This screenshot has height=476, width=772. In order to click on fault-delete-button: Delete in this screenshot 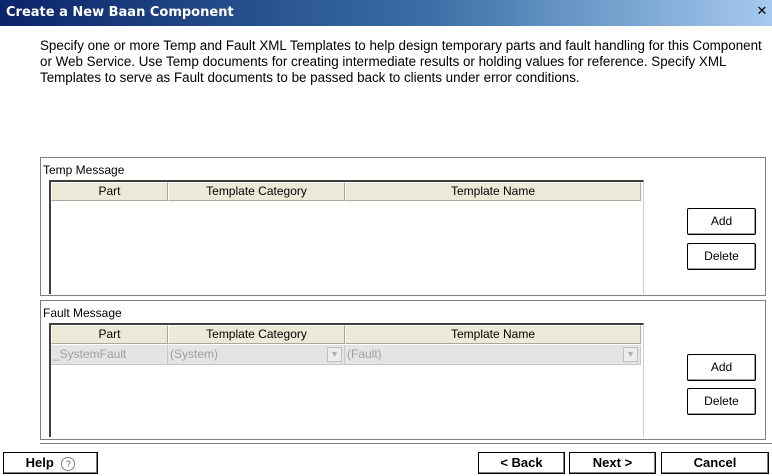, I will do `click(721, 401)`.